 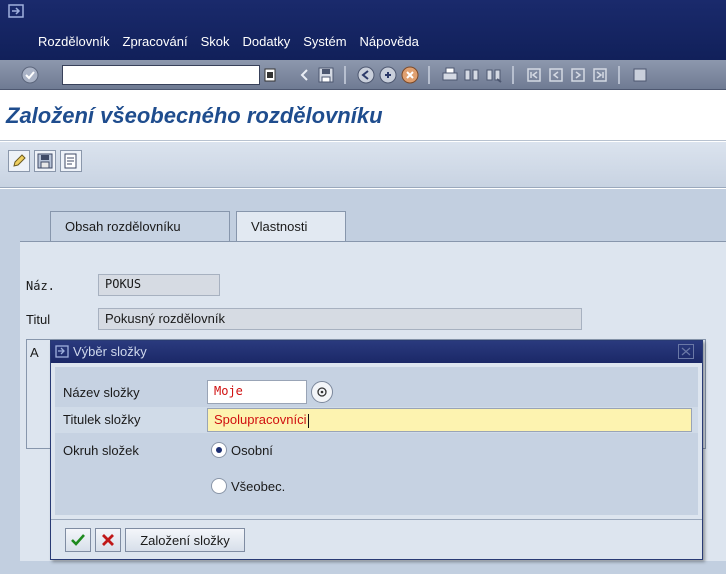 What do you see at coordinates (252, 450) in the screenshot?
I see `radio-osobni-label: Osobní` at bounding box center [252, 450].